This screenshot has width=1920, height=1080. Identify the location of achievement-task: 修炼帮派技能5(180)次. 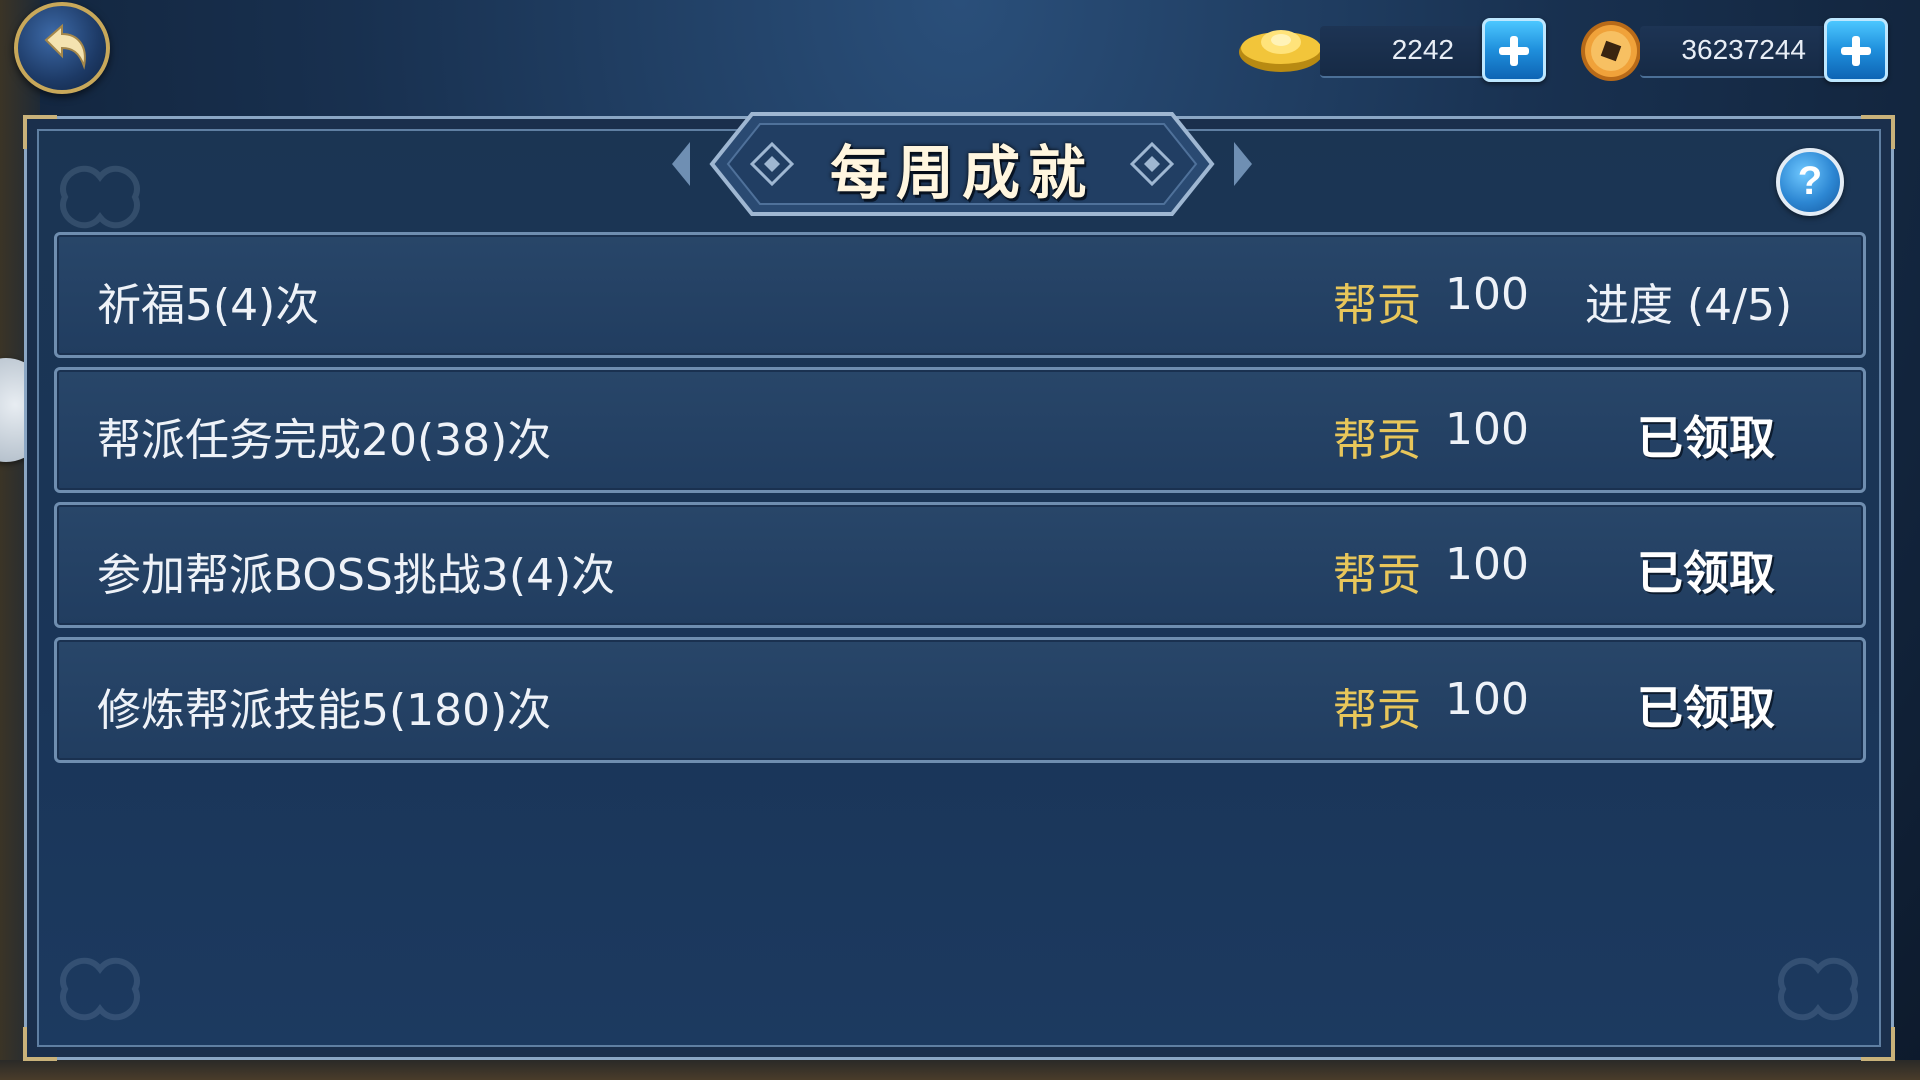
(324, 710).